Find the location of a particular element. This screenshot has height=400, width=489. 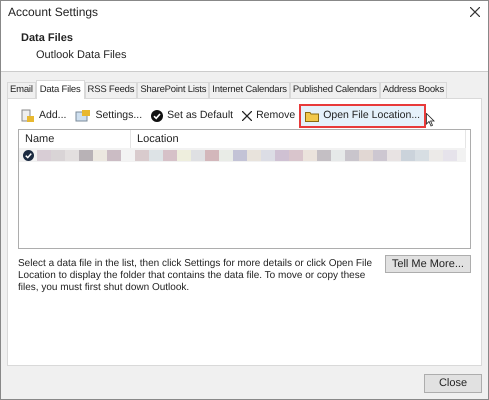

close-icon is located at coordinates (475, 12).